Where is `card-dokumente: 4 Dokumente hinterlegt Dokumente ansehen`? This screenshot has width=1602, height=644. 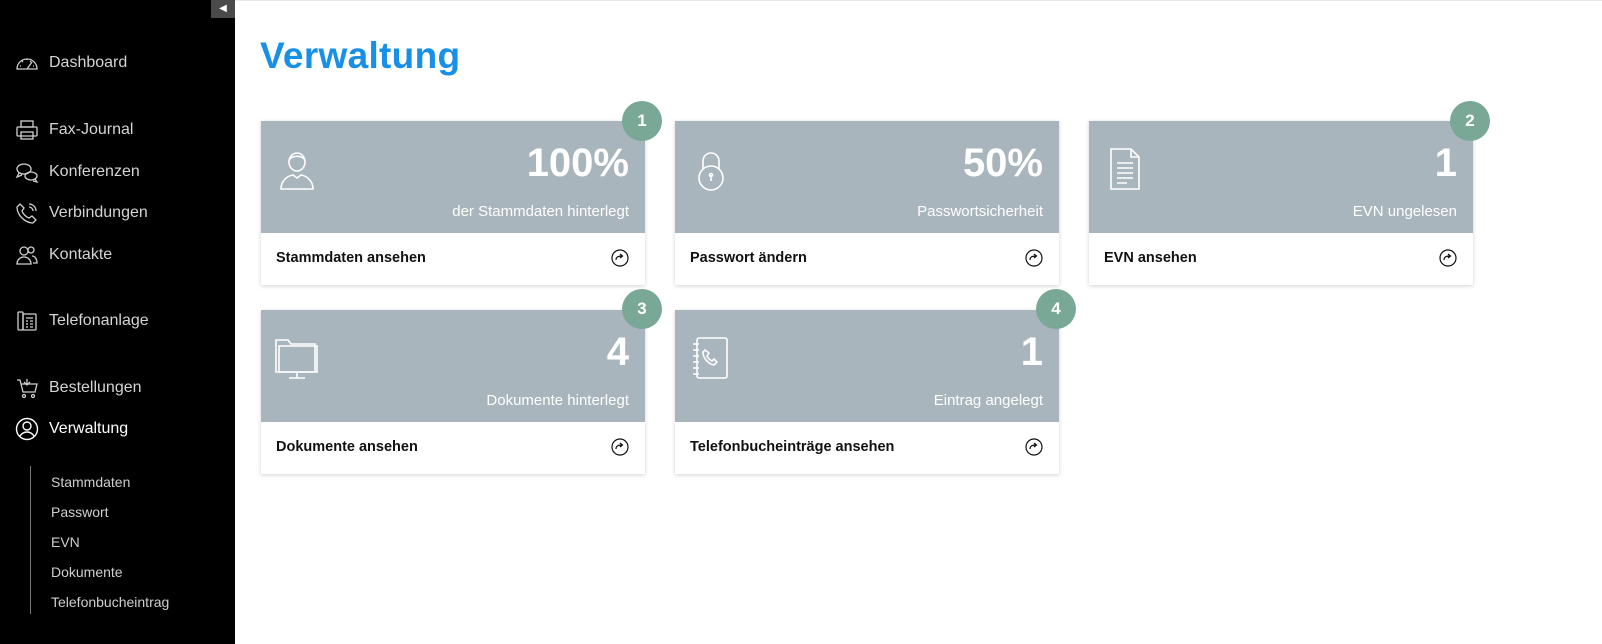 card-dokumente: 4 Dokumente hinterlegt Dokumente ansehen is located at coordinates (453, 392).